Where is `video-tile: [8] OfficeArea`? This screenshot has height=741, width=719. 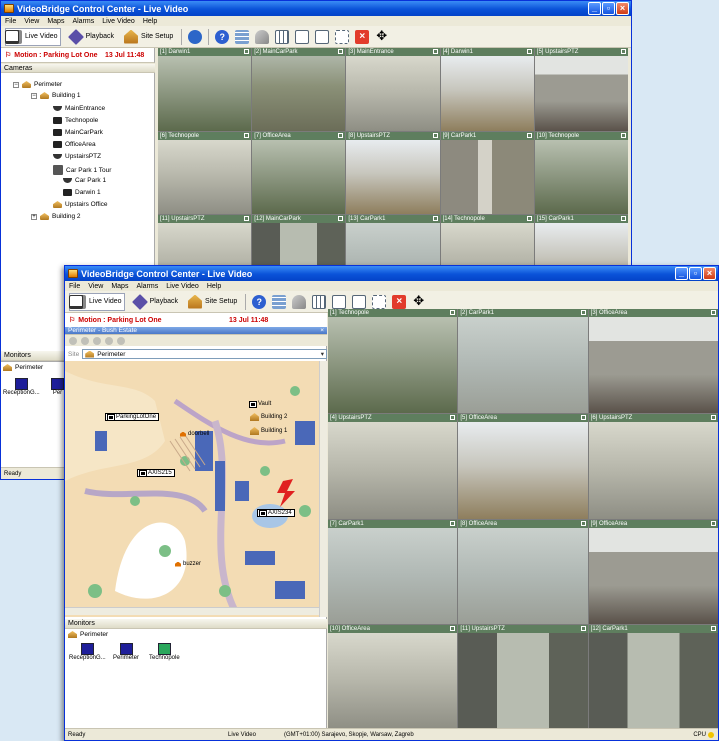
video-tile: [8] OfficeArea is located at coordinates (523, 571).